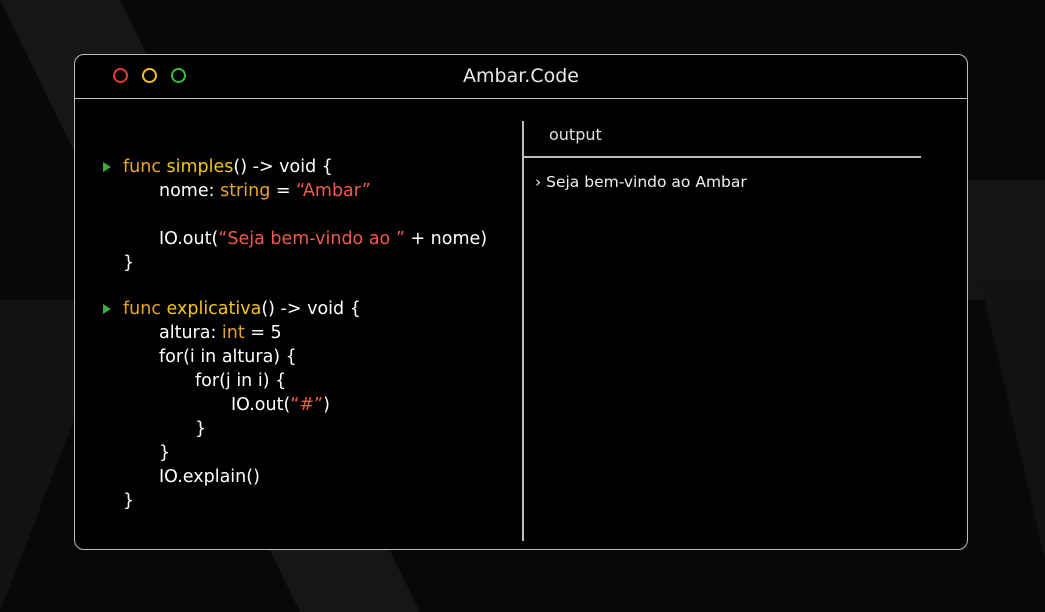 The width and height of the screenshot is (1045, 612). I want to click on output-line: › Seja bem-vindo ao Ambar, so click(641, 182).